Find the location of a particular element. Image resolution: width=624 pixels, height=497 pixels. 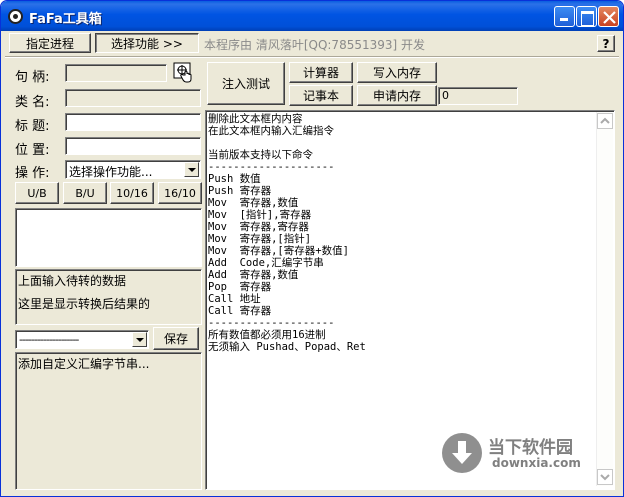

editor-line: Push 寄存器 is located at coordinates (240, 191).